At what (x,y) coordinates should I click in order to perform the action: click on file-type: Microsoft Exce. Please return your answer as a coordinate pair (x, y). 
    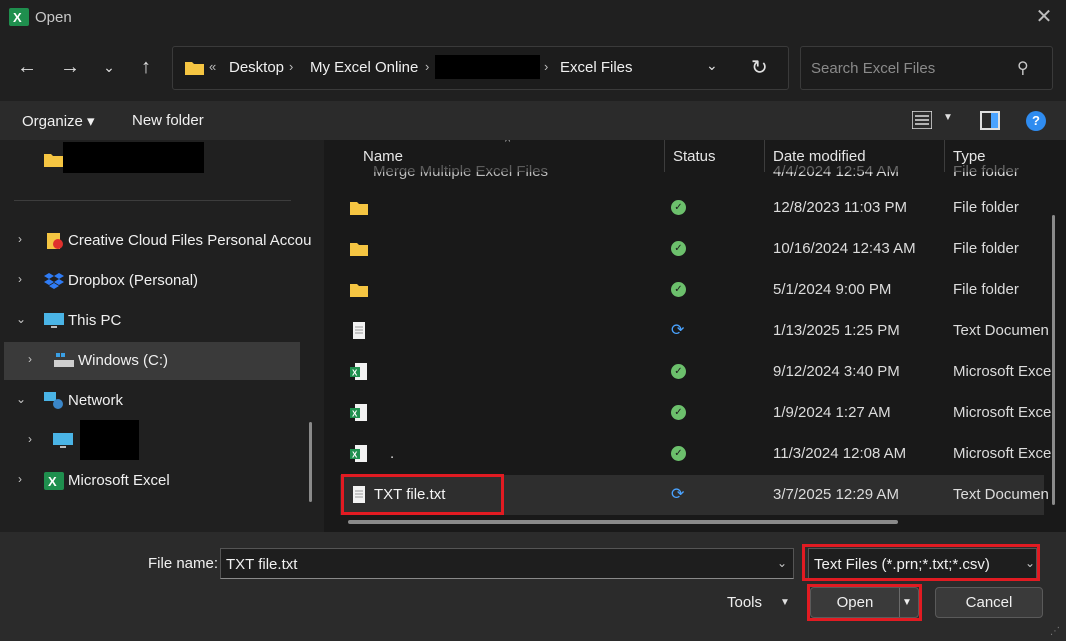
    Looking at the image, I should click on (1002, 371).